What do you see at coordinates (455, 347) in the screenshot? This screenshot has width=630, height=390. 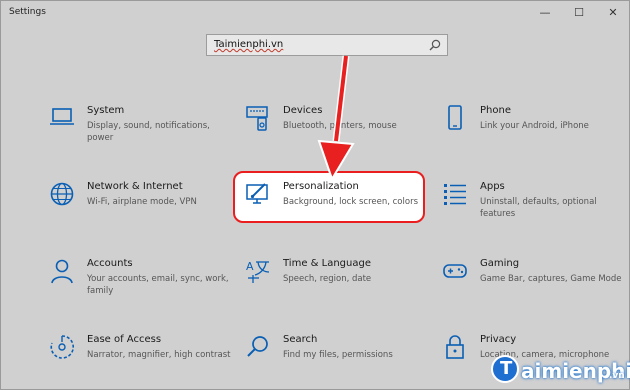 I see `lock-icon` at bounding box center [455, 347].